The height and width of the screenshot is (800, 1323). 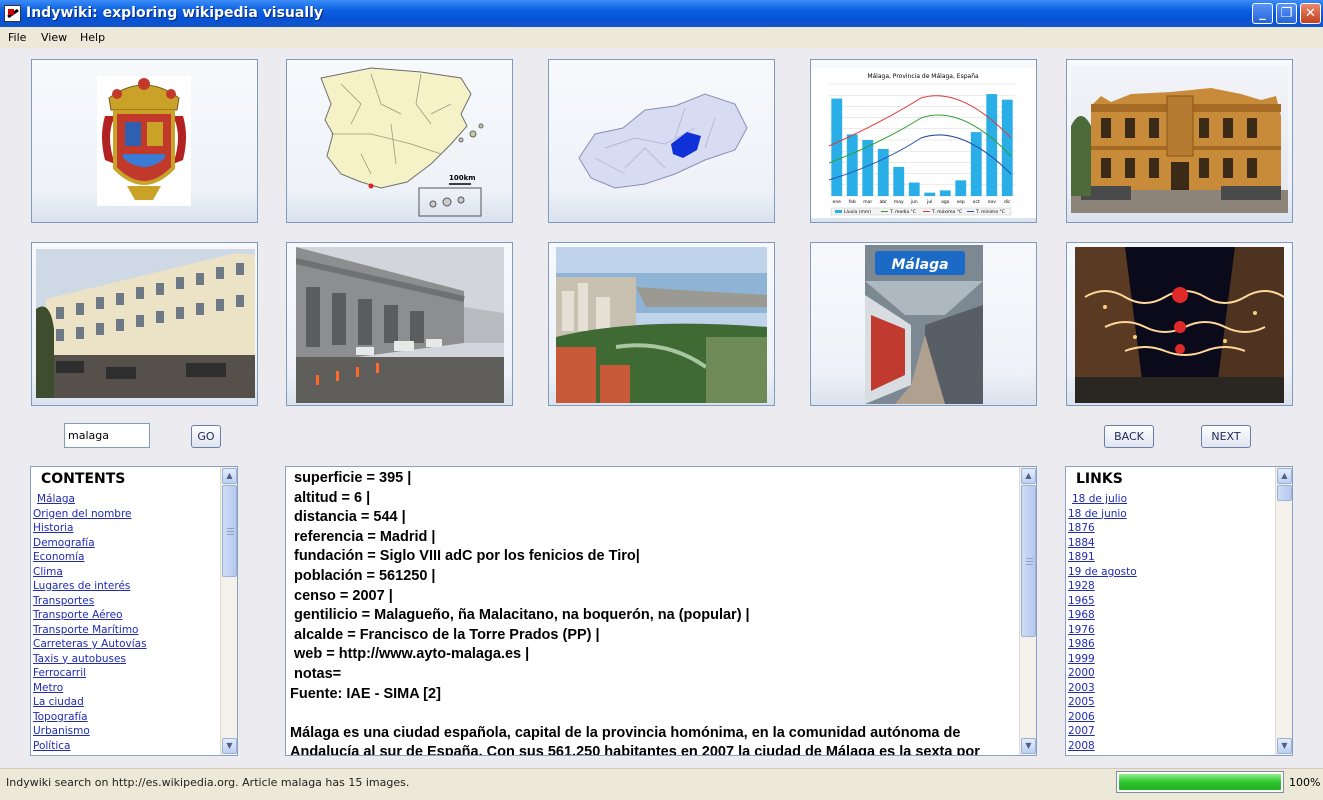 I want to click on progress-fill, so click(x=1200, y=782).